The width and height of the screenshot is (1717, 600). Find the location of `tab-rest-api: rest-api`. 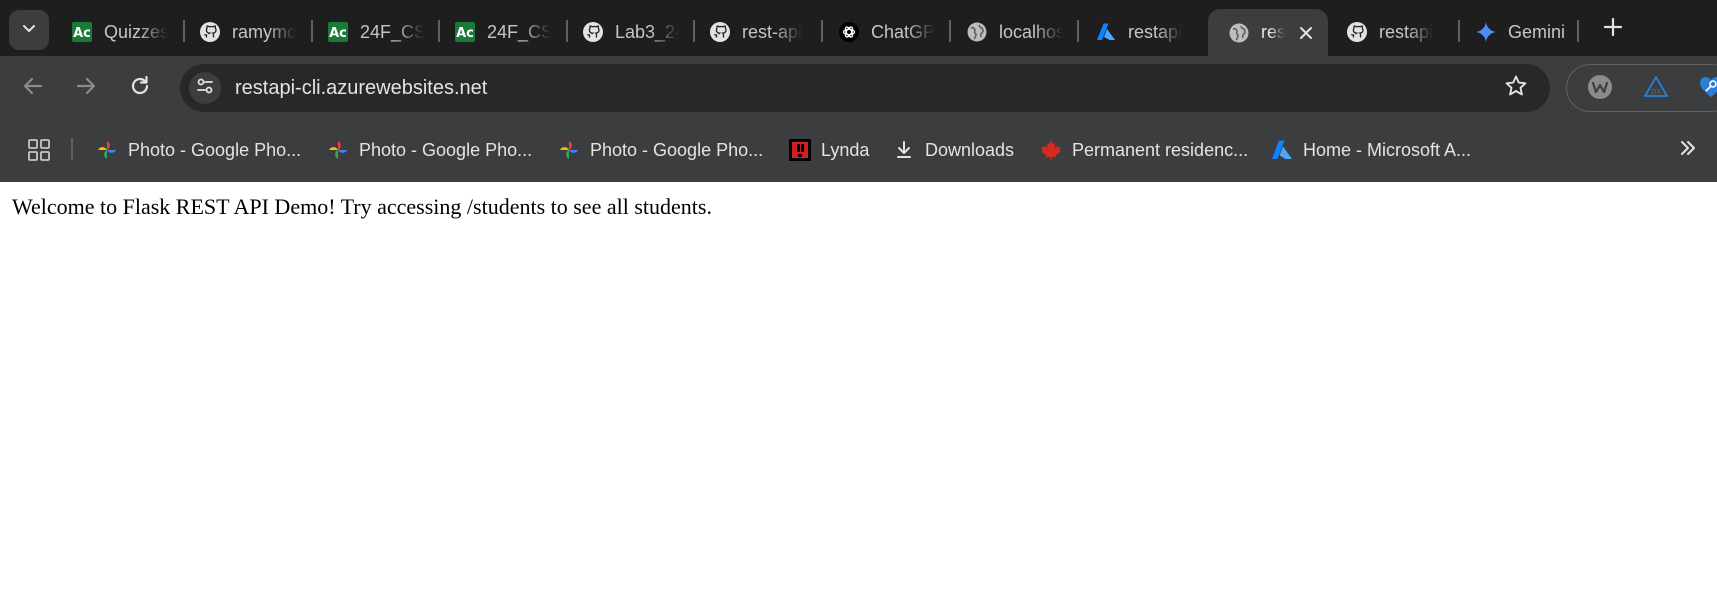

tab-rest-api: rest-api is located at coordinates (758, 32).